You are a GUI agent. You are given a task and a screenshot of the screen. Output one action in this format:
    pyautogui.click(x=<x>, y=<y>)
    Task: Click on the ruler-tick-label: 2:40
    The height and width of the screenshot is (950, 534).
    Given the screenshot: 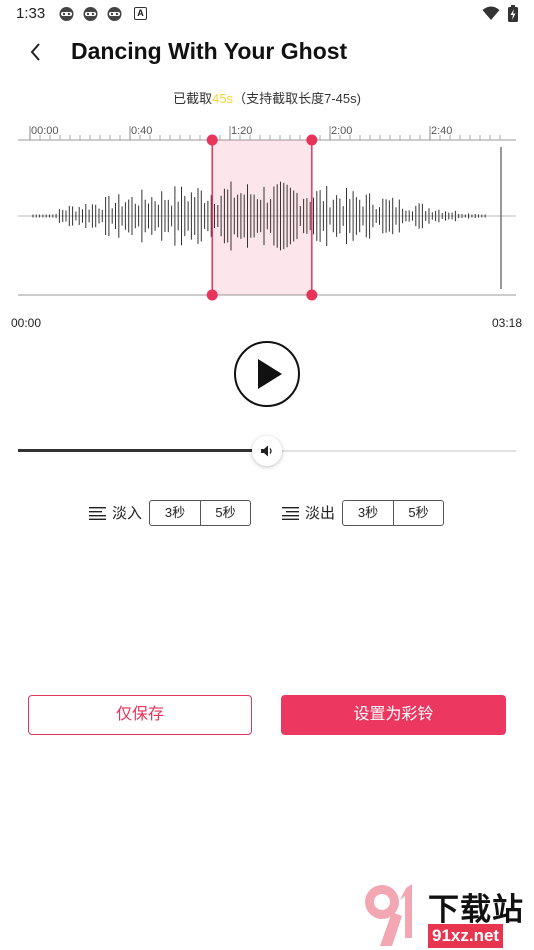 What is the action you would take?
    pyautogui.click(x=441, y=131)
    